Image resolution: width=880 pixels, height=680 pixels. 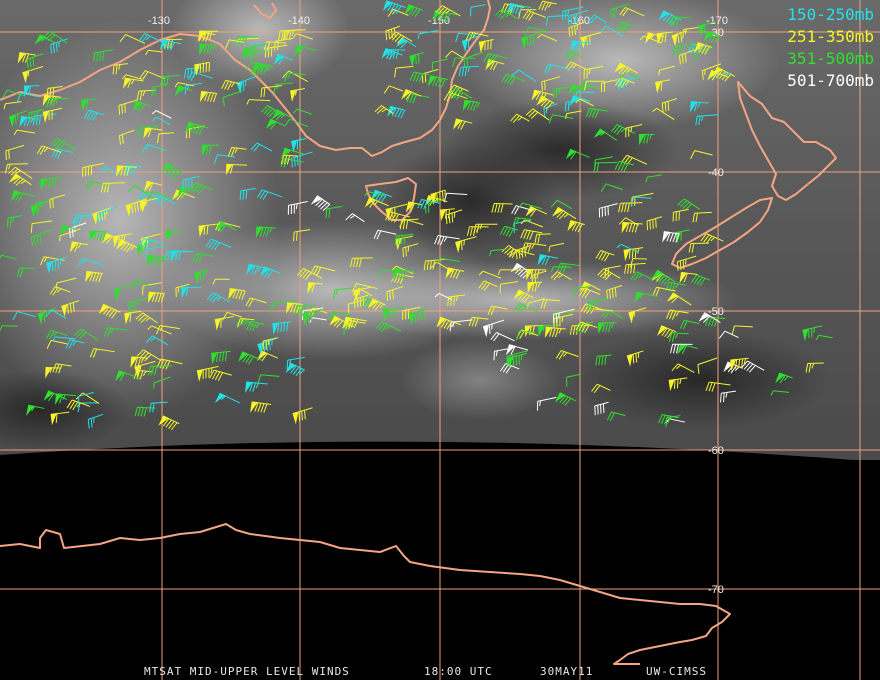 I want to click on lon-label: -130, so click(x=159, y=21).